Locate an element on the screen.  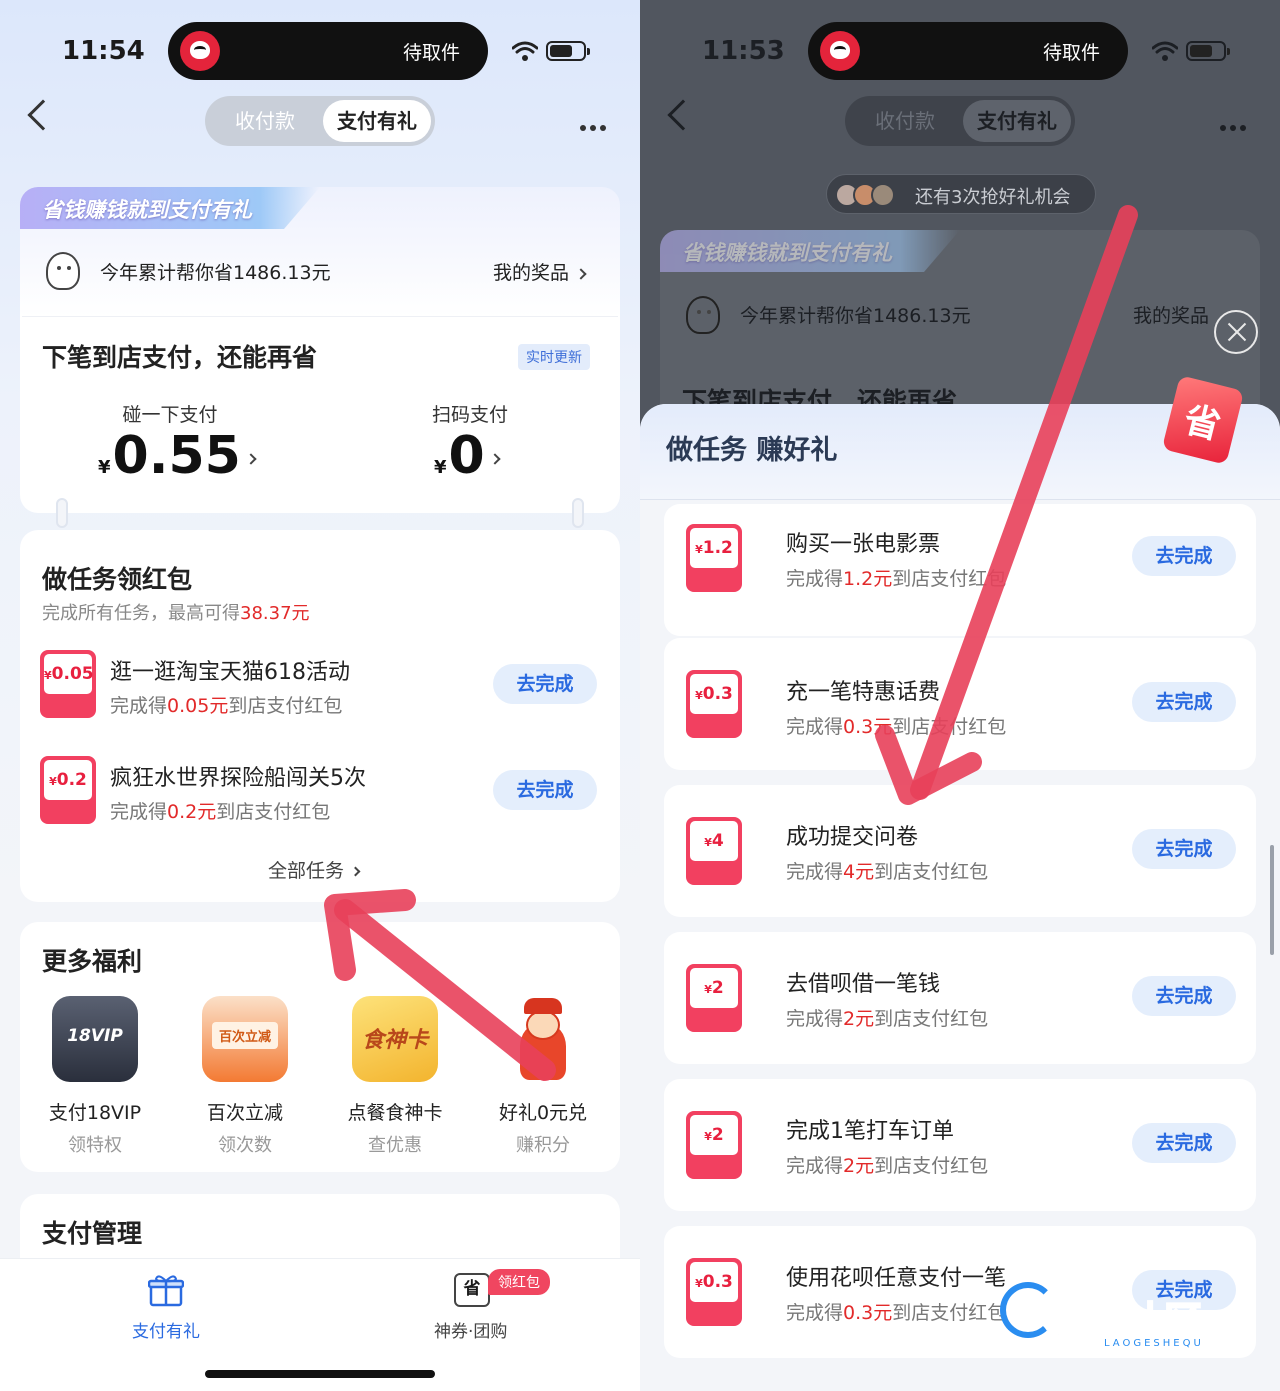
watermark-text: 老哥社区 is located at coordinates (1124, 1321).